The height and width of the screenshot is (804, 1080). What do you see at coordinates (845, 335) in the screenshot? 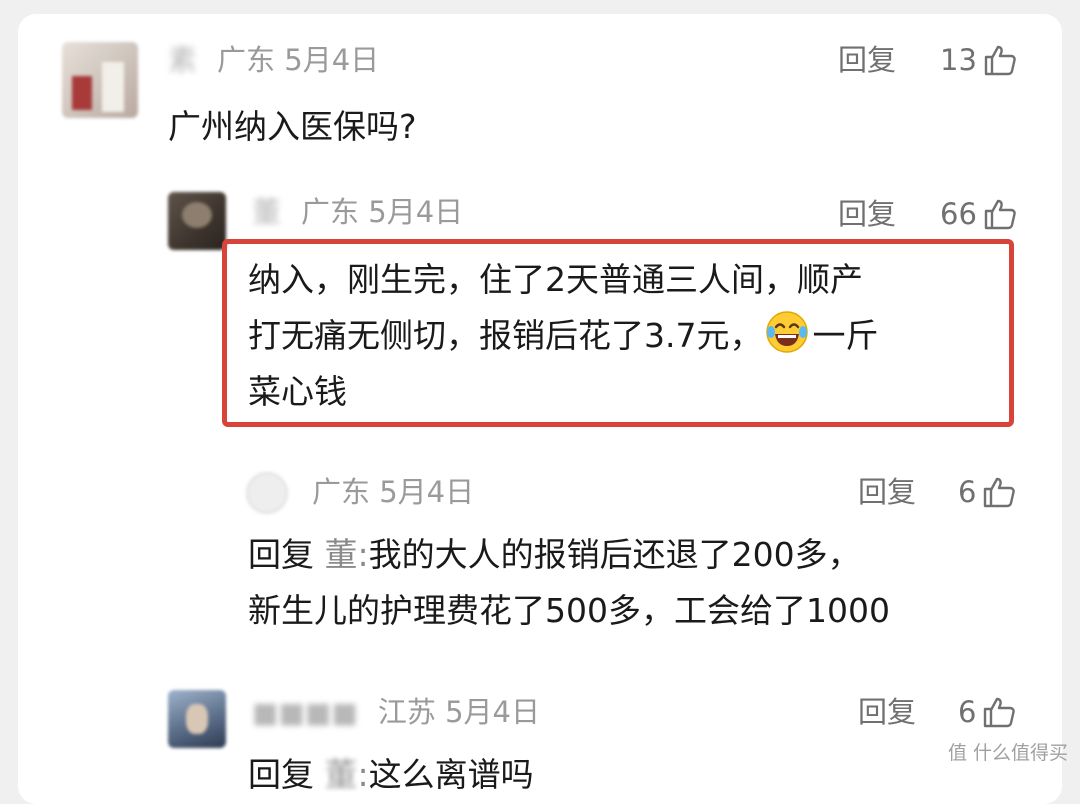
I see `text-segment: 一斤` at bounding box center [845, 335].